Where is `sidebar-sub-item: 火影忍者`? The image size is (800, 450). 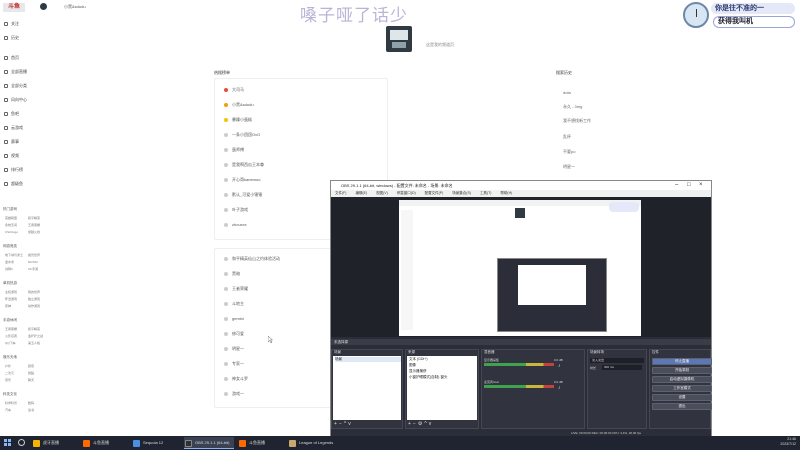 sidebar-sub-item: 火影忍者 is located at coordinates (16, 336).